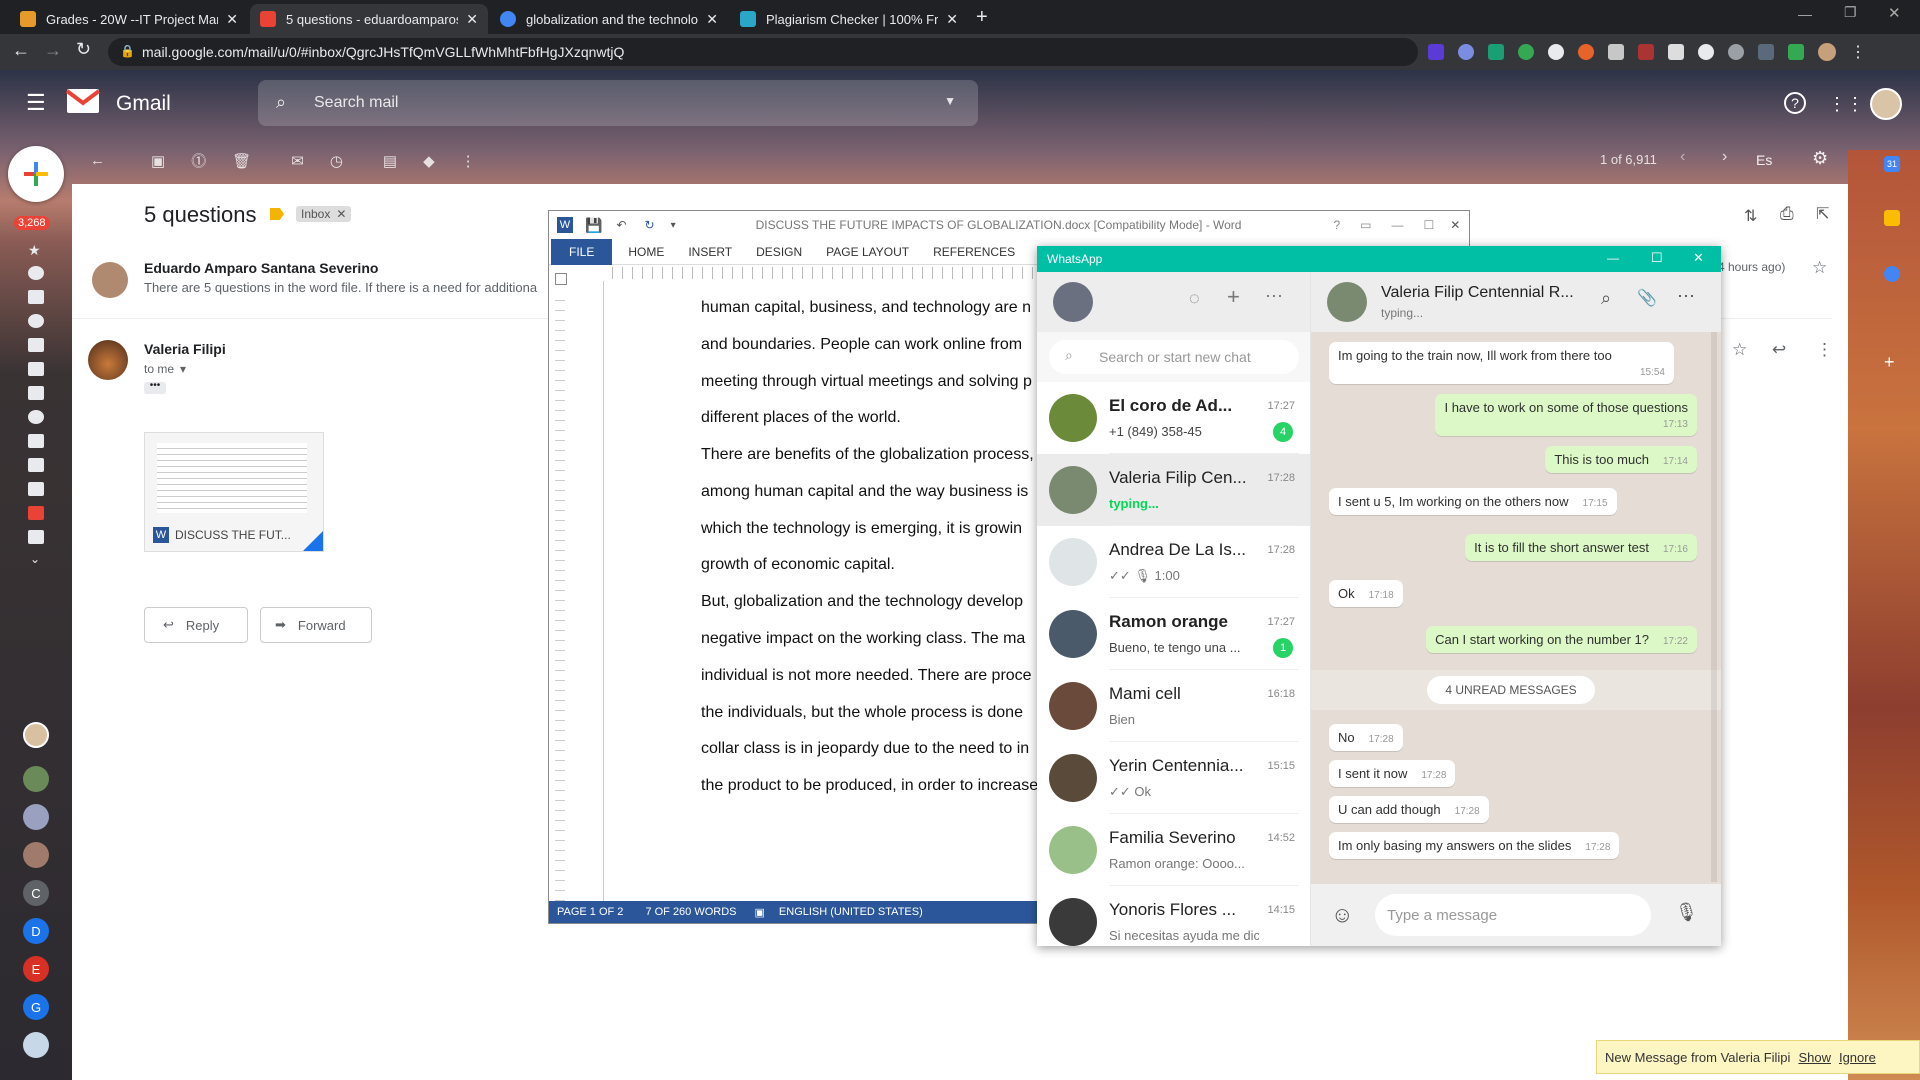 The height and width of the screenshot is (1080, 1920). Describe the element at coordinates (1850, 12) in the screenshot. I see `restore-icon: ❐` at that location.